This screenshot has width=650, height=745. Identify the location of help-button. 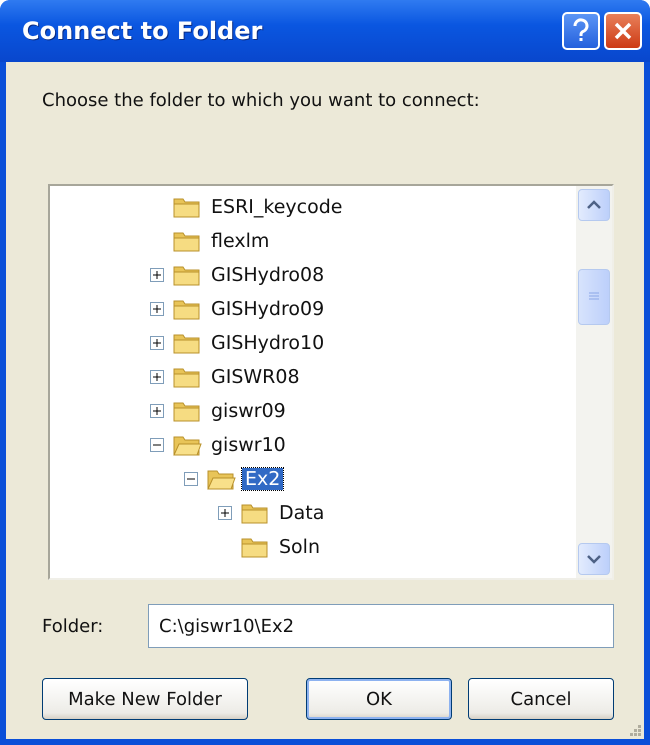
(581, 31).